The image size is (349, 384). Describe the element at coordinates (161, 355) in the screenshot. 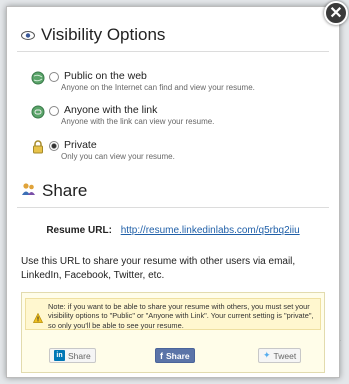

I see `facebook-icon: f` at that location.